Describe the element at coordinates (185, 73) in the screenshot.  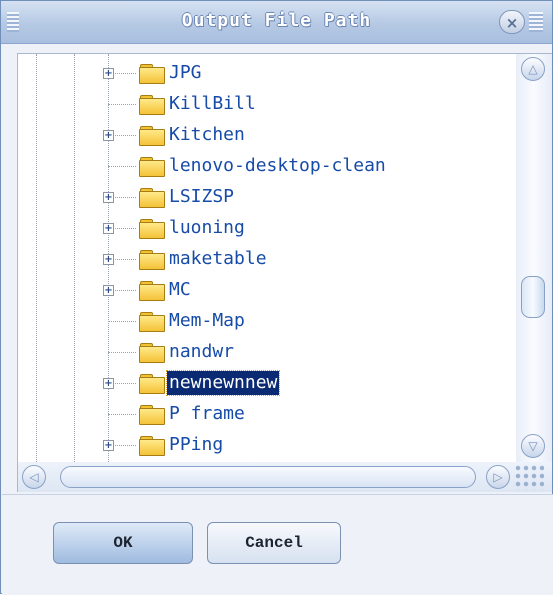
I see `folder-label: JPG` at that location.